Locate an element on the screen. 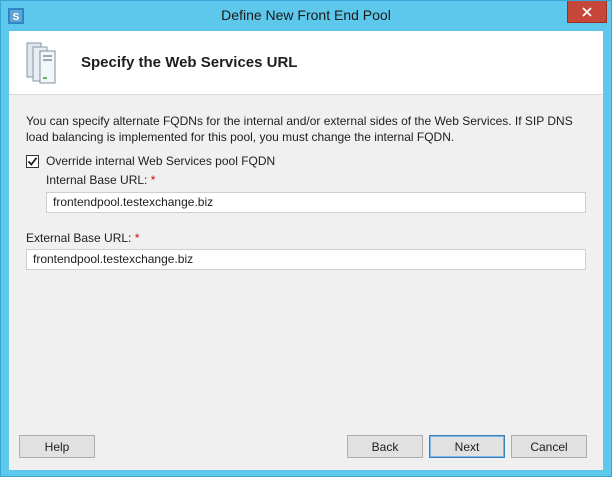  server-pool-icon is located at coordinates (41, 63).